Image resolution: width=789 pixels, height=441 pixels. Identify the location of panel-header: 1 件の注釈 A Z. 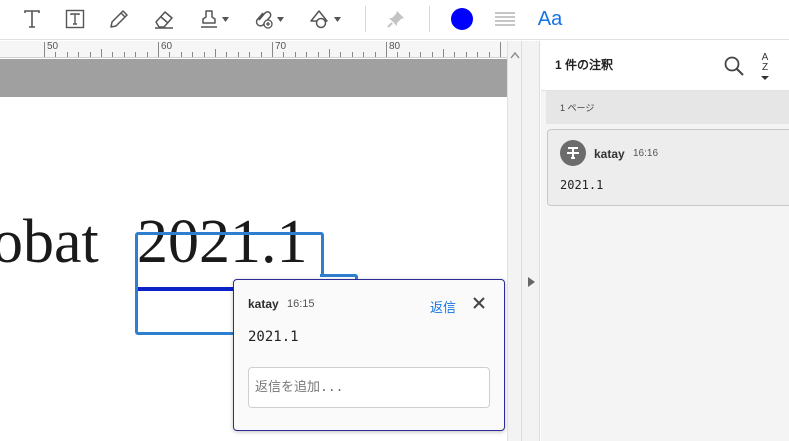
(665, 66).